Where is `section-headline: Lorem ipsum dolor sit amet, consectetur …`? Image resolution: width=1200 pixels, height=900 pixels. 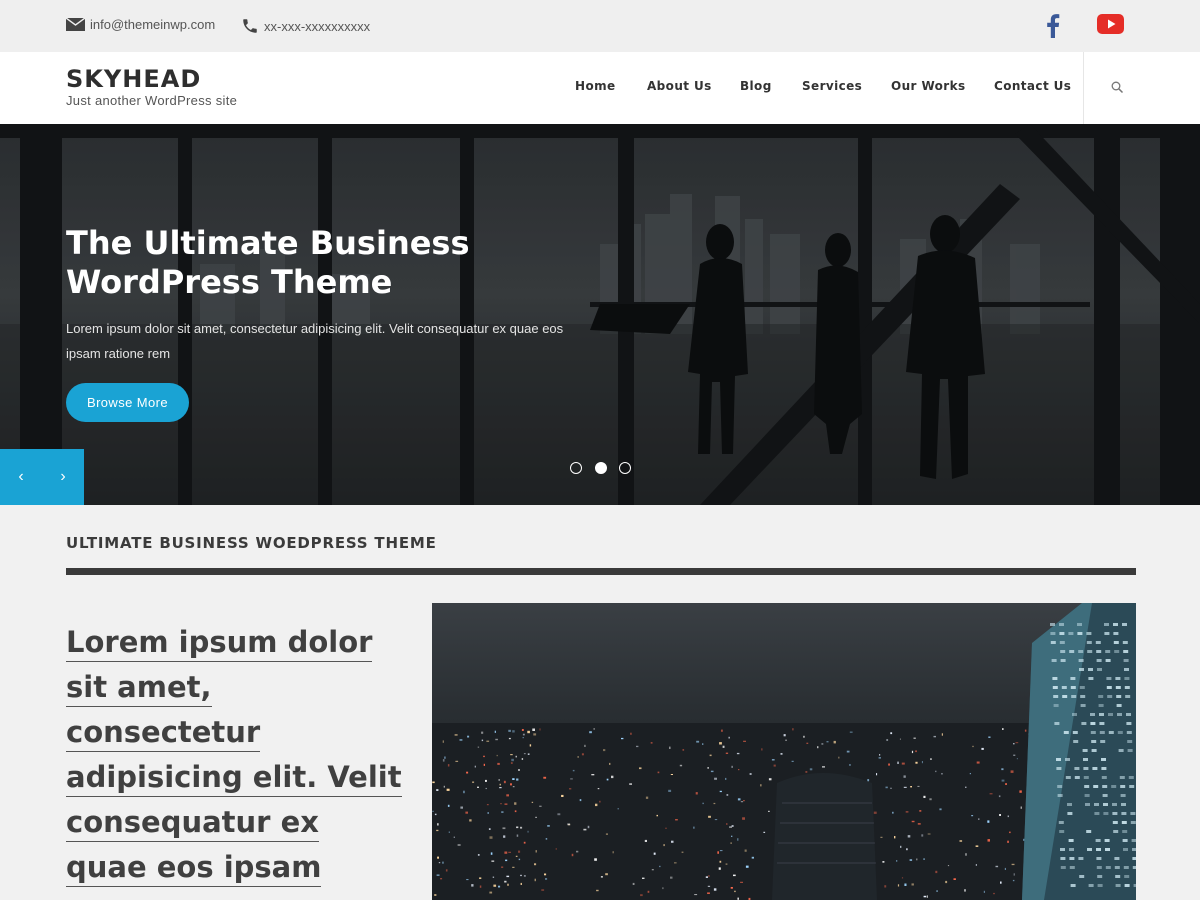
section-headline: Lorem ipsum dolor sit amet, consectetur … is located at coordinates (238, 755).